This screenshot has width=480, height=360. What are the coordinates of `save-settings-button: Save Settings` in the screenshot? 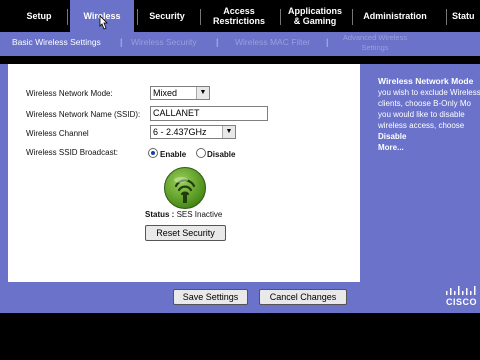 It's located at (210, 297).